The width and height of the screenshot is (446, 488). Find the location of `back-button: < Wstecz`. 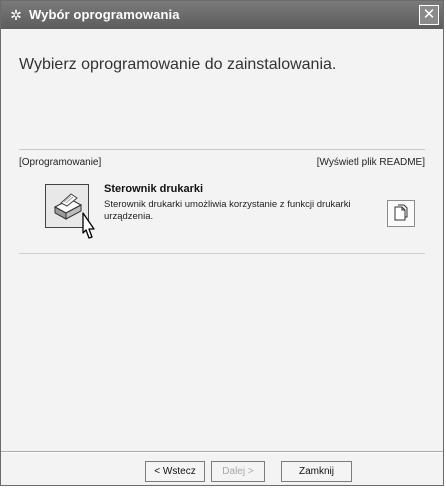

back-button: < Wstecz is located at coordinates (175, 471).